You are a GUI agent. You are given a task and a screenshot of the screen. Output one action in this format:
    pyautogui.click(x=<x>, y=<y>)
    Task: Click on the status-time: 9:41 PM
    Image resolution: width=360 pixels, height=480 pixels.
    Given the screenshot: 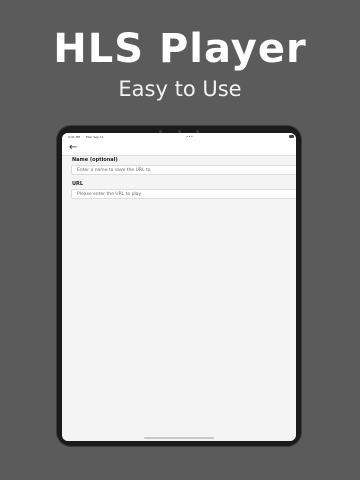 What is the action you would take?
    pyautogui.click(x=74, y=137)
    